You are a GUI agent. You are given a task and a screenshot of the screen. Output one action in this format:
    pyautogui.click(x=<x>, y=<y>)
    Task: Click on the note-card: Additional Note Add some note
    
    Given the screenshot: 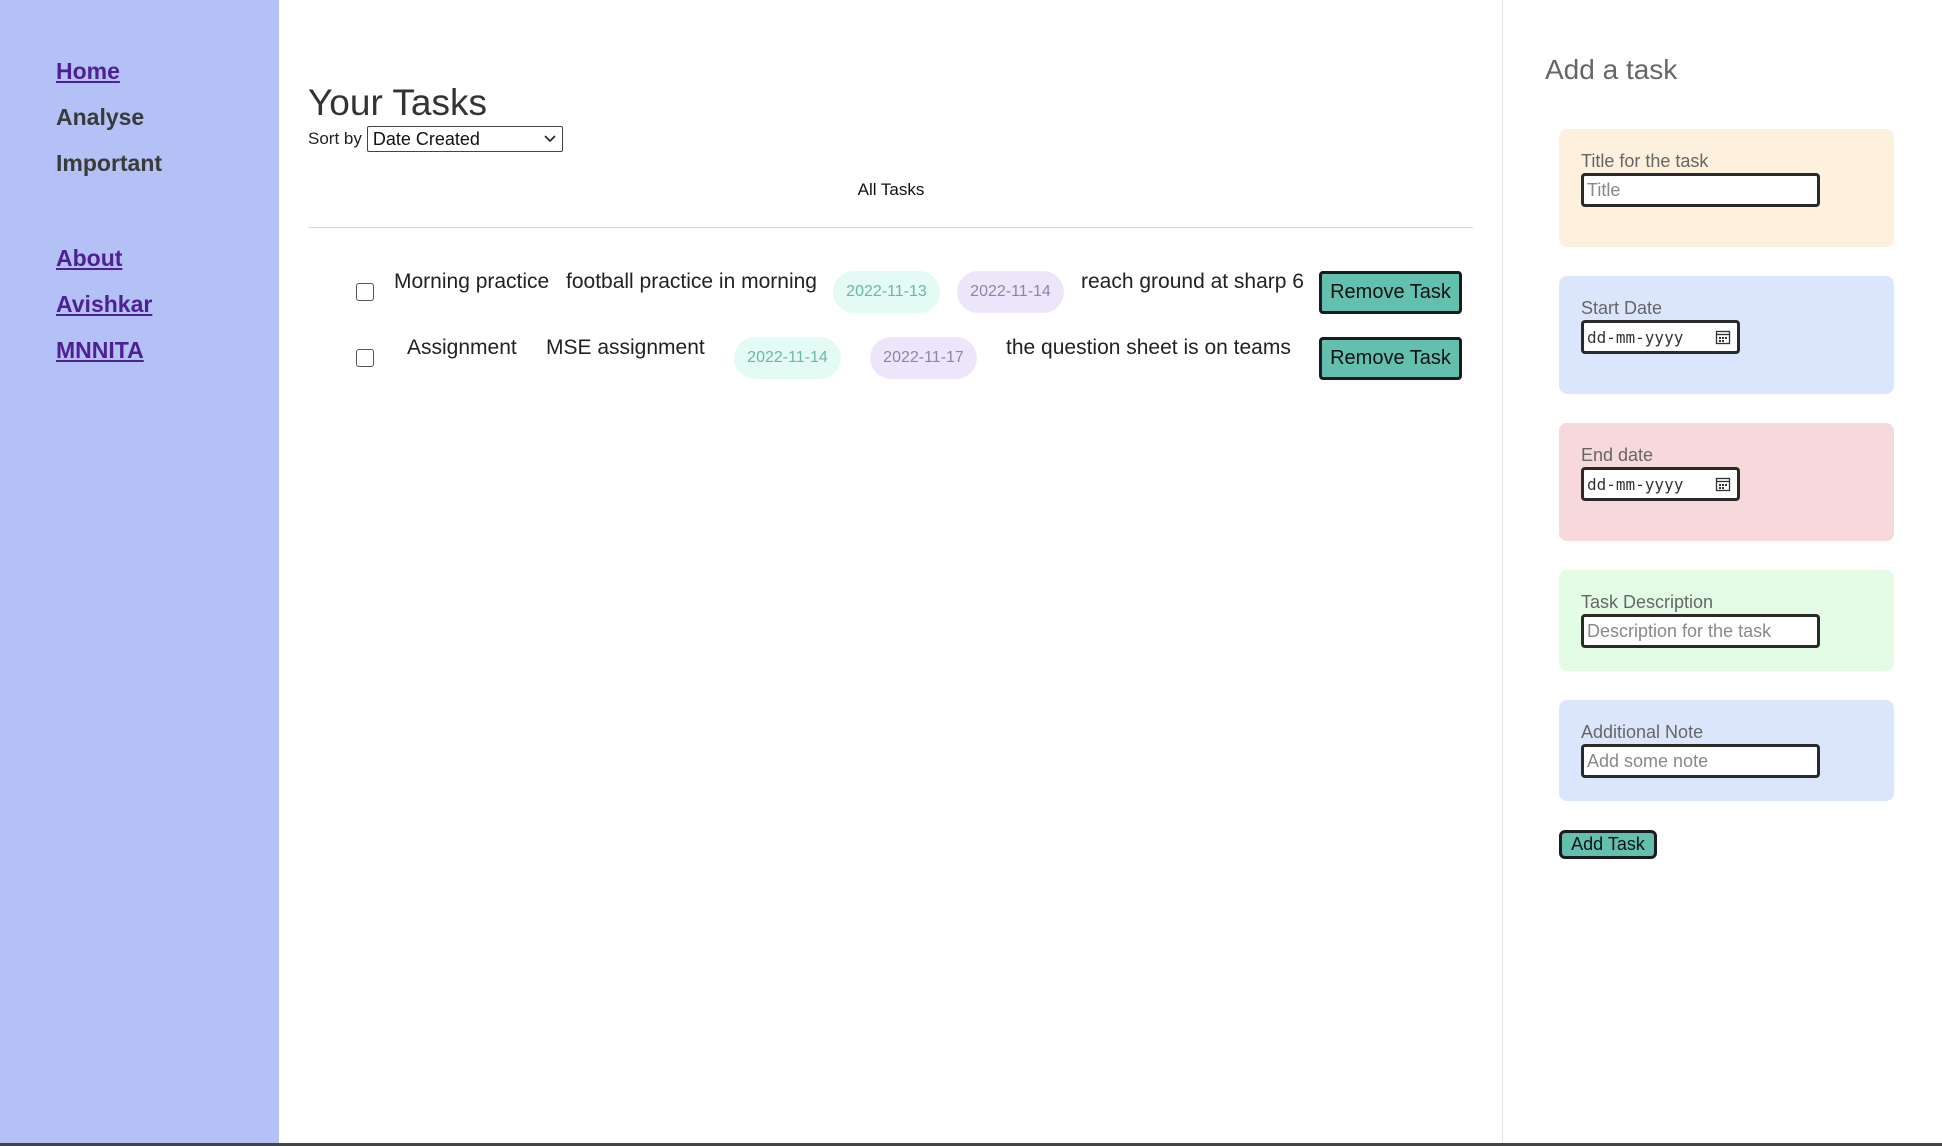 What is the action you would take?
    pyautogui.click(x=1726, y=750)
    